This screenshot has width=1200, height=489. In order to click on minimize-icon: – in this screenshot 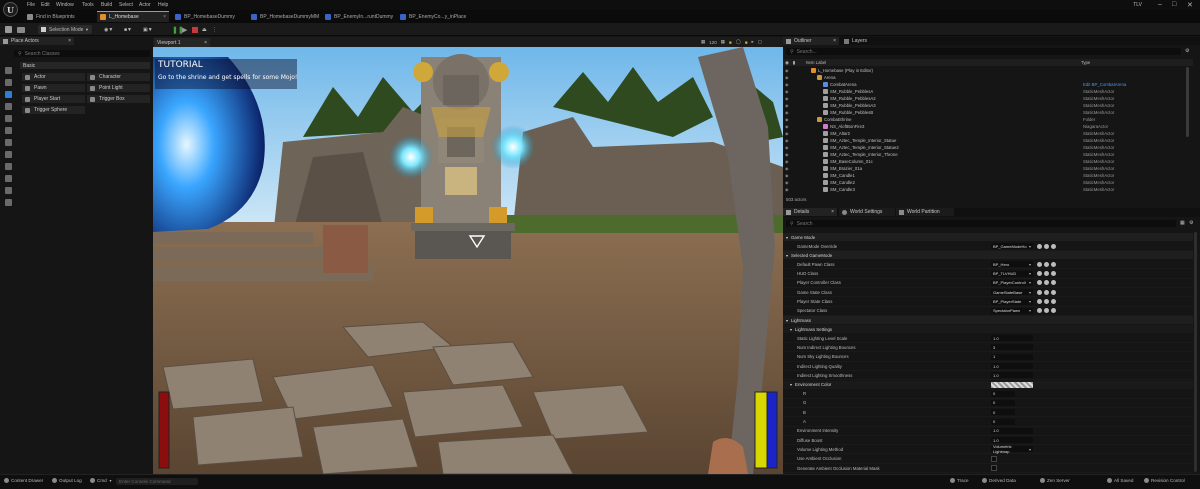, I will do `click(1160, 4)`.